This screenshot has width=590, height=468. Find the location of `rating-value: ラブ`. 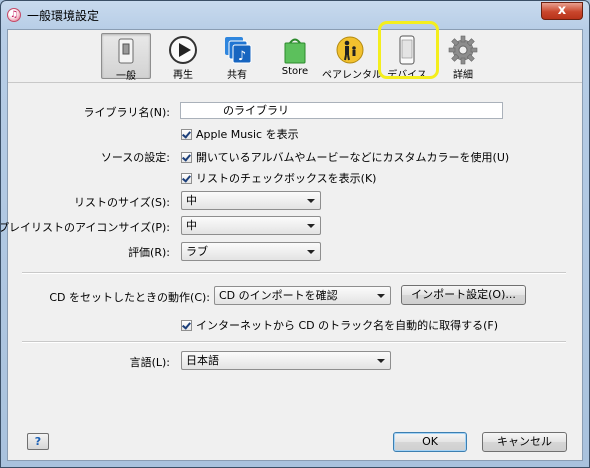

rating-value: ラブ is located at coordinates (197, 251).